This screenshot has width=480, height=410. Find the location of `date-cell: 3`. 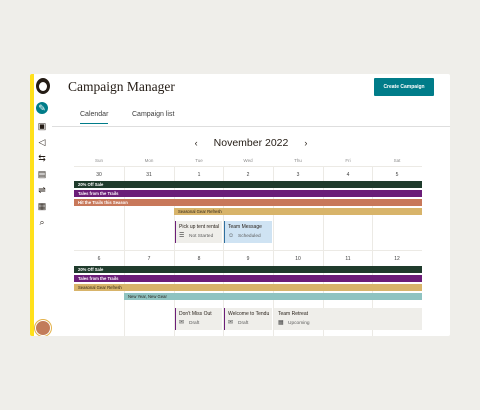

date-cell: 3 is located at coordinates (298, 175).